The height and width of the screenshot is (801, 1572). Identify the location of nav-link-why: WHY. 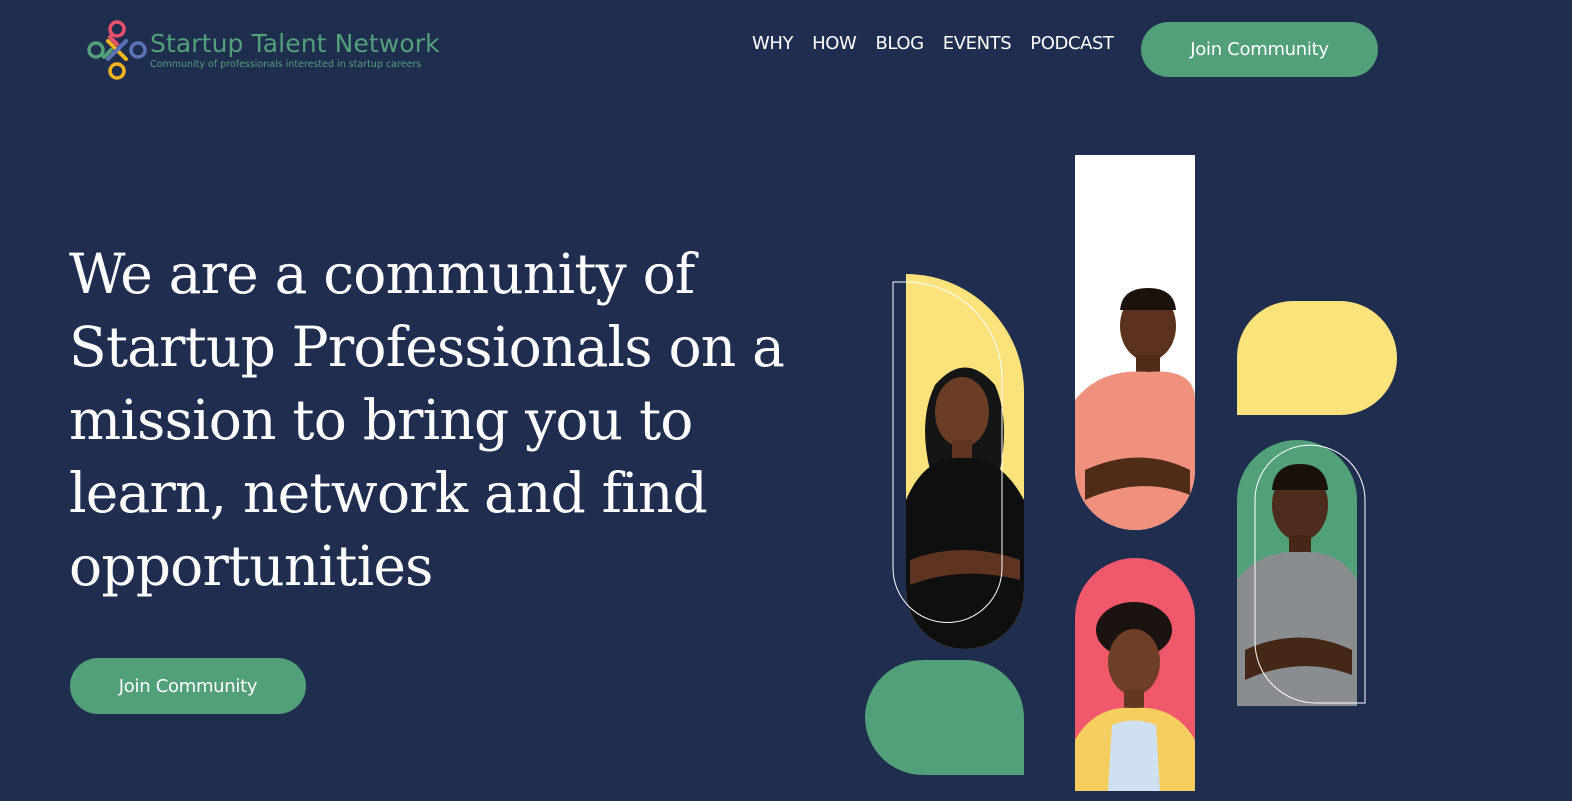
(773, 44).